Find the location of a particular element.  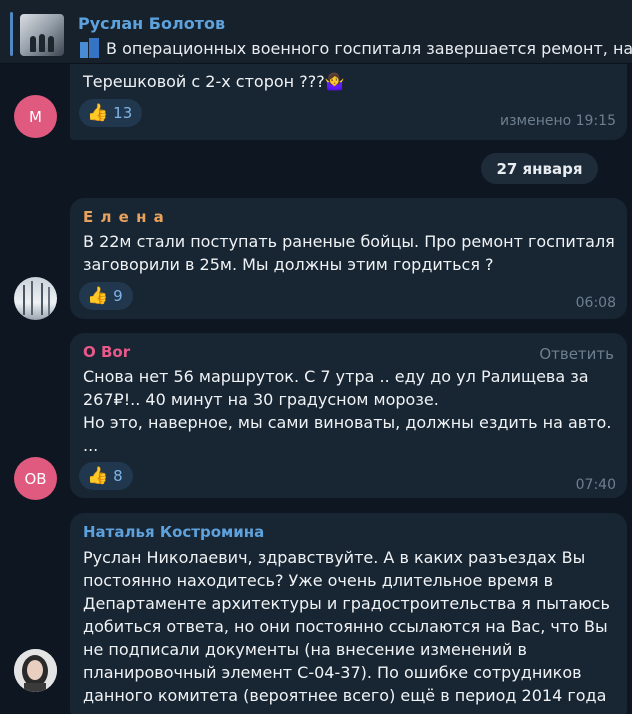

reaction-count: 9 is located at coordinates (118, 296).